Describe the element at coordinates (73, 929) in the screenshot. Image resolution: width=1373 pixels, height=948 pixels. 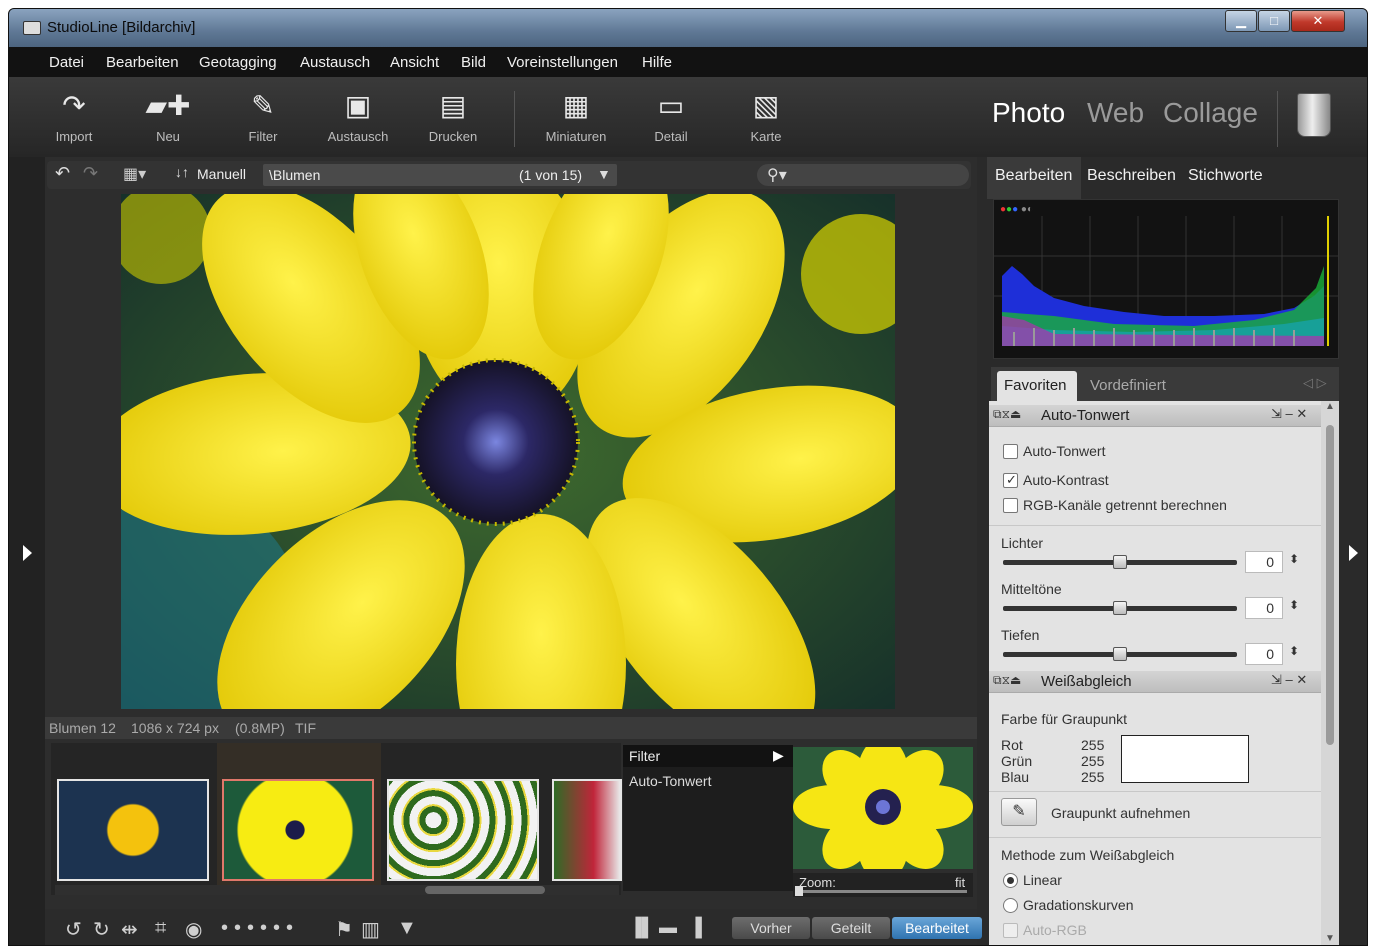
I see `rotate-left-icon: ↺` at that location.